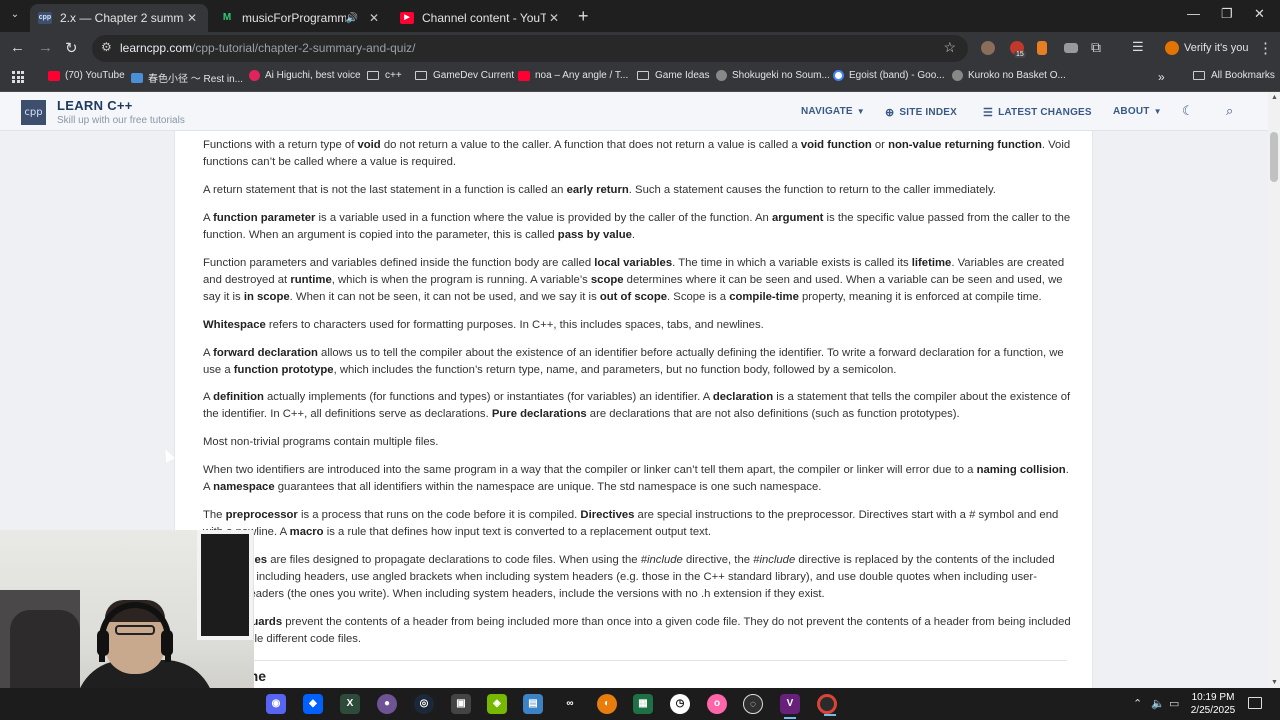 The height and width of the screenshot is (720, 1280). I want to click on nav-about: ABOUT ▼, so click(1137, 111).